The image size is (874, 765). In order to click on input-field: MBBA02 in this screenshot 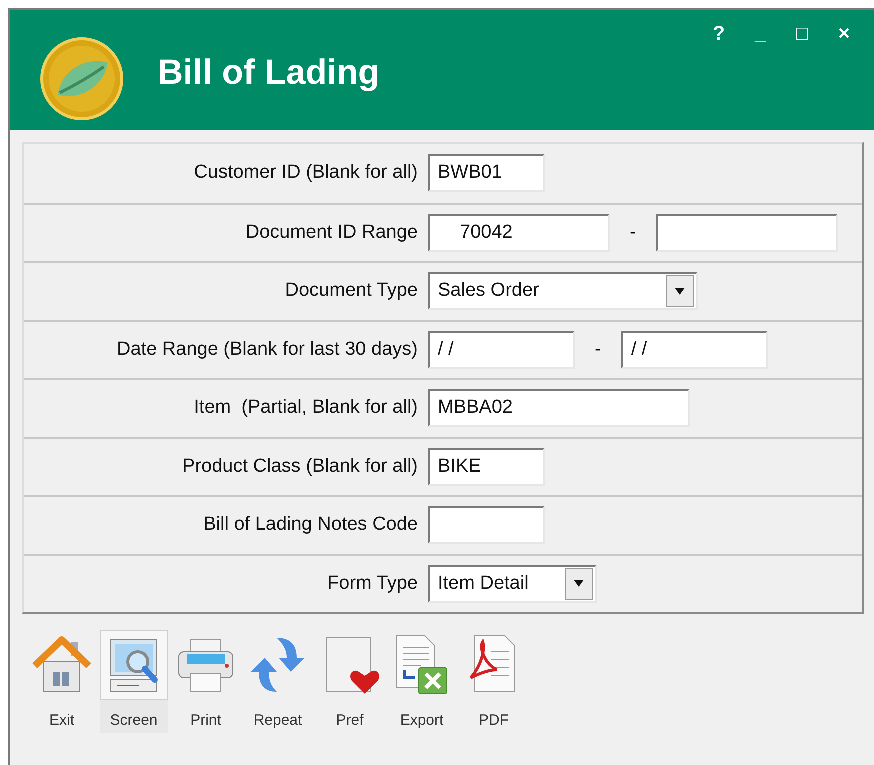, I will do `click(559, 408)`.